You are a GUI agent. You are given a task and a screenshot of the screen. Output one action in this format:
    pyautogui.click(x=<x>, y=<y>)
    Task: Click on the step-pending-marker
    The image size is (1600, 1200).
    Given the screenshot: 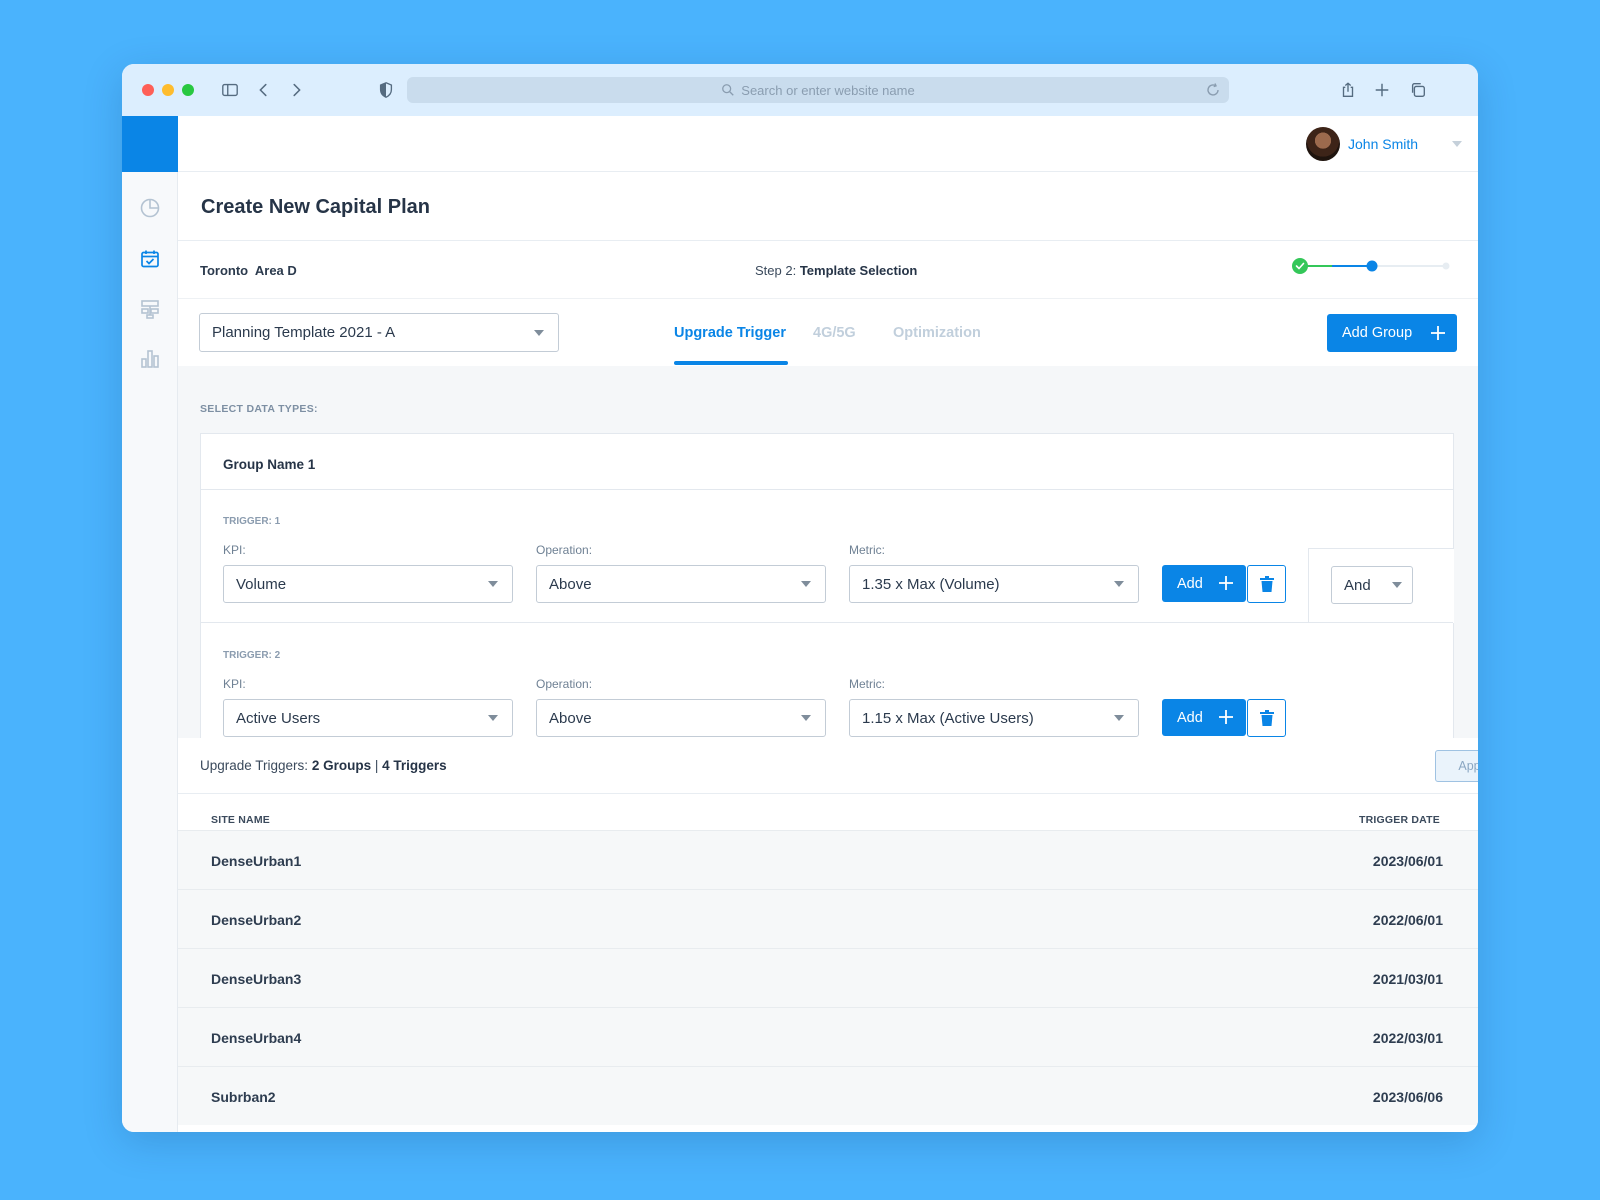 What is the action you would take?
    pyautogui.click(x=1446, y=266)
    